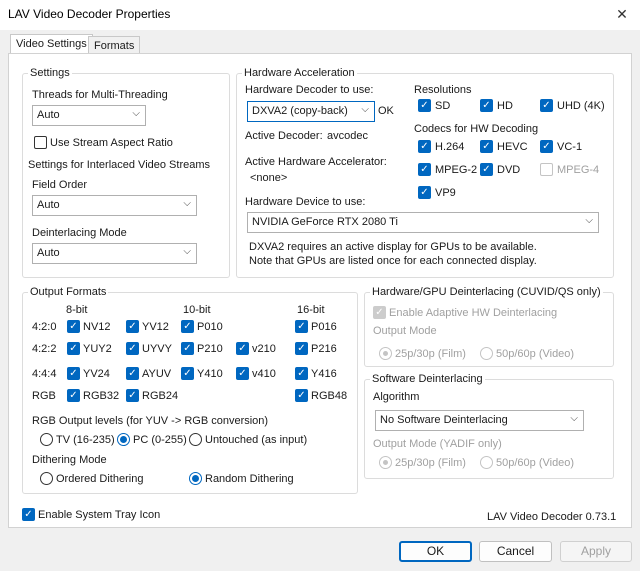 The height and width of the screenshot is (571, 640). What do you see at coordinates (242, 348) in the screenshot?
I see `fmt-v210-checkbox: ✓` at bounding box center [242, 348].